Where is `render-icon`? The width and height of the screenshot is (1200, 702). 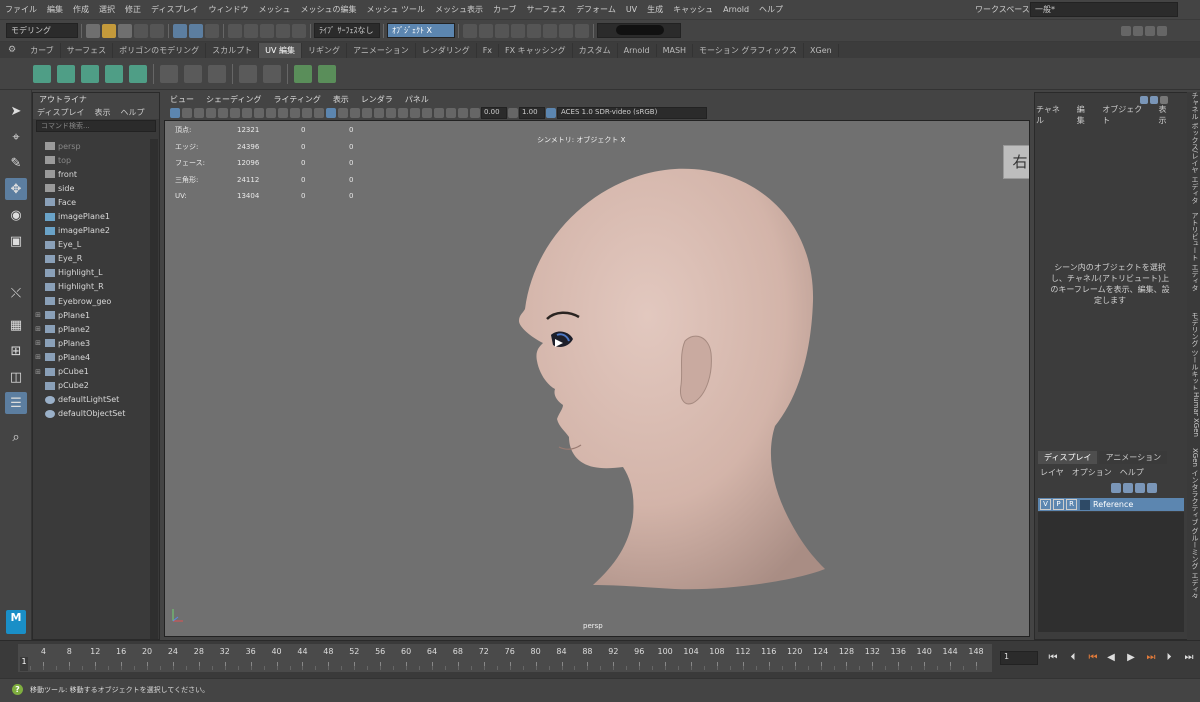 render-icon is located at coordinates (486, 30).